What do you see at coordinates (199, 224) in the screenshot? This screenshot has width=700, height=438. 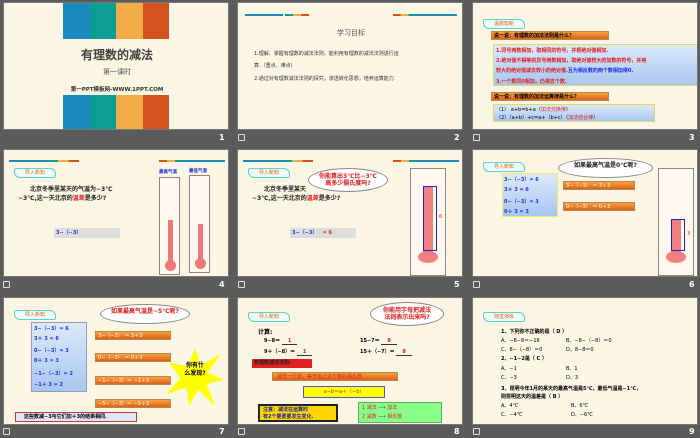 I see `thermometer-min` at bounding box center [199, 224].